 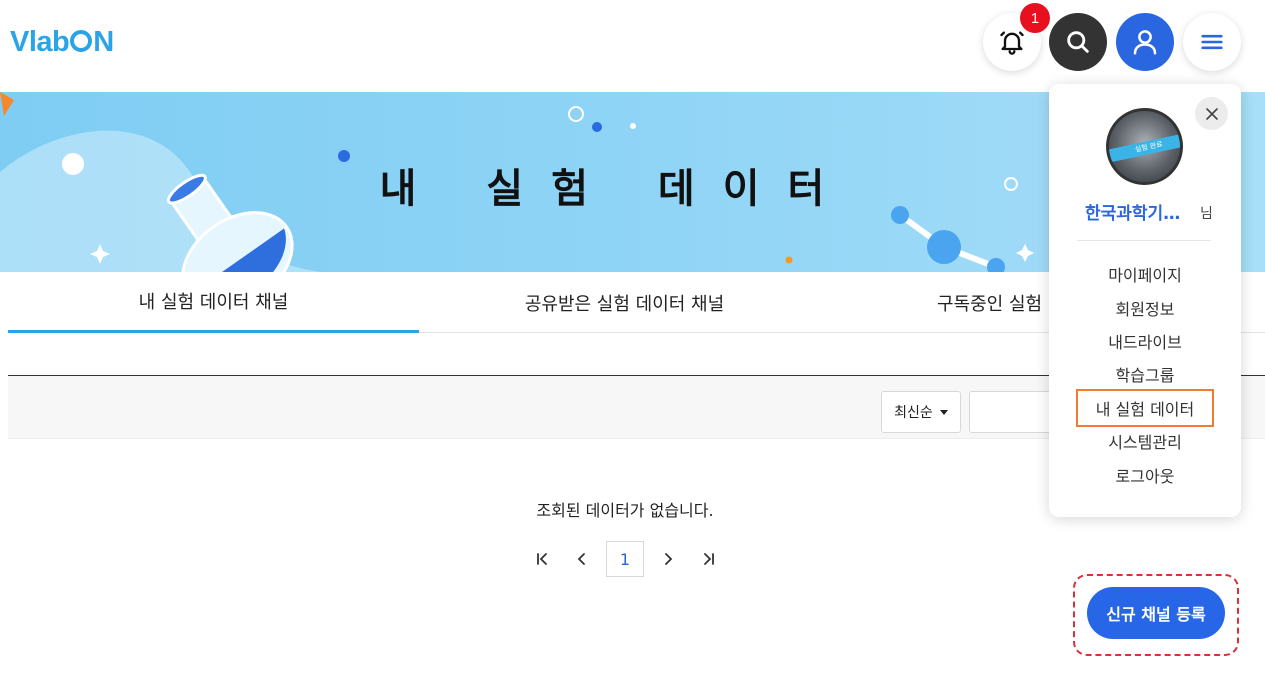 I want to click on next-page-button, so click(x=668, y=559).